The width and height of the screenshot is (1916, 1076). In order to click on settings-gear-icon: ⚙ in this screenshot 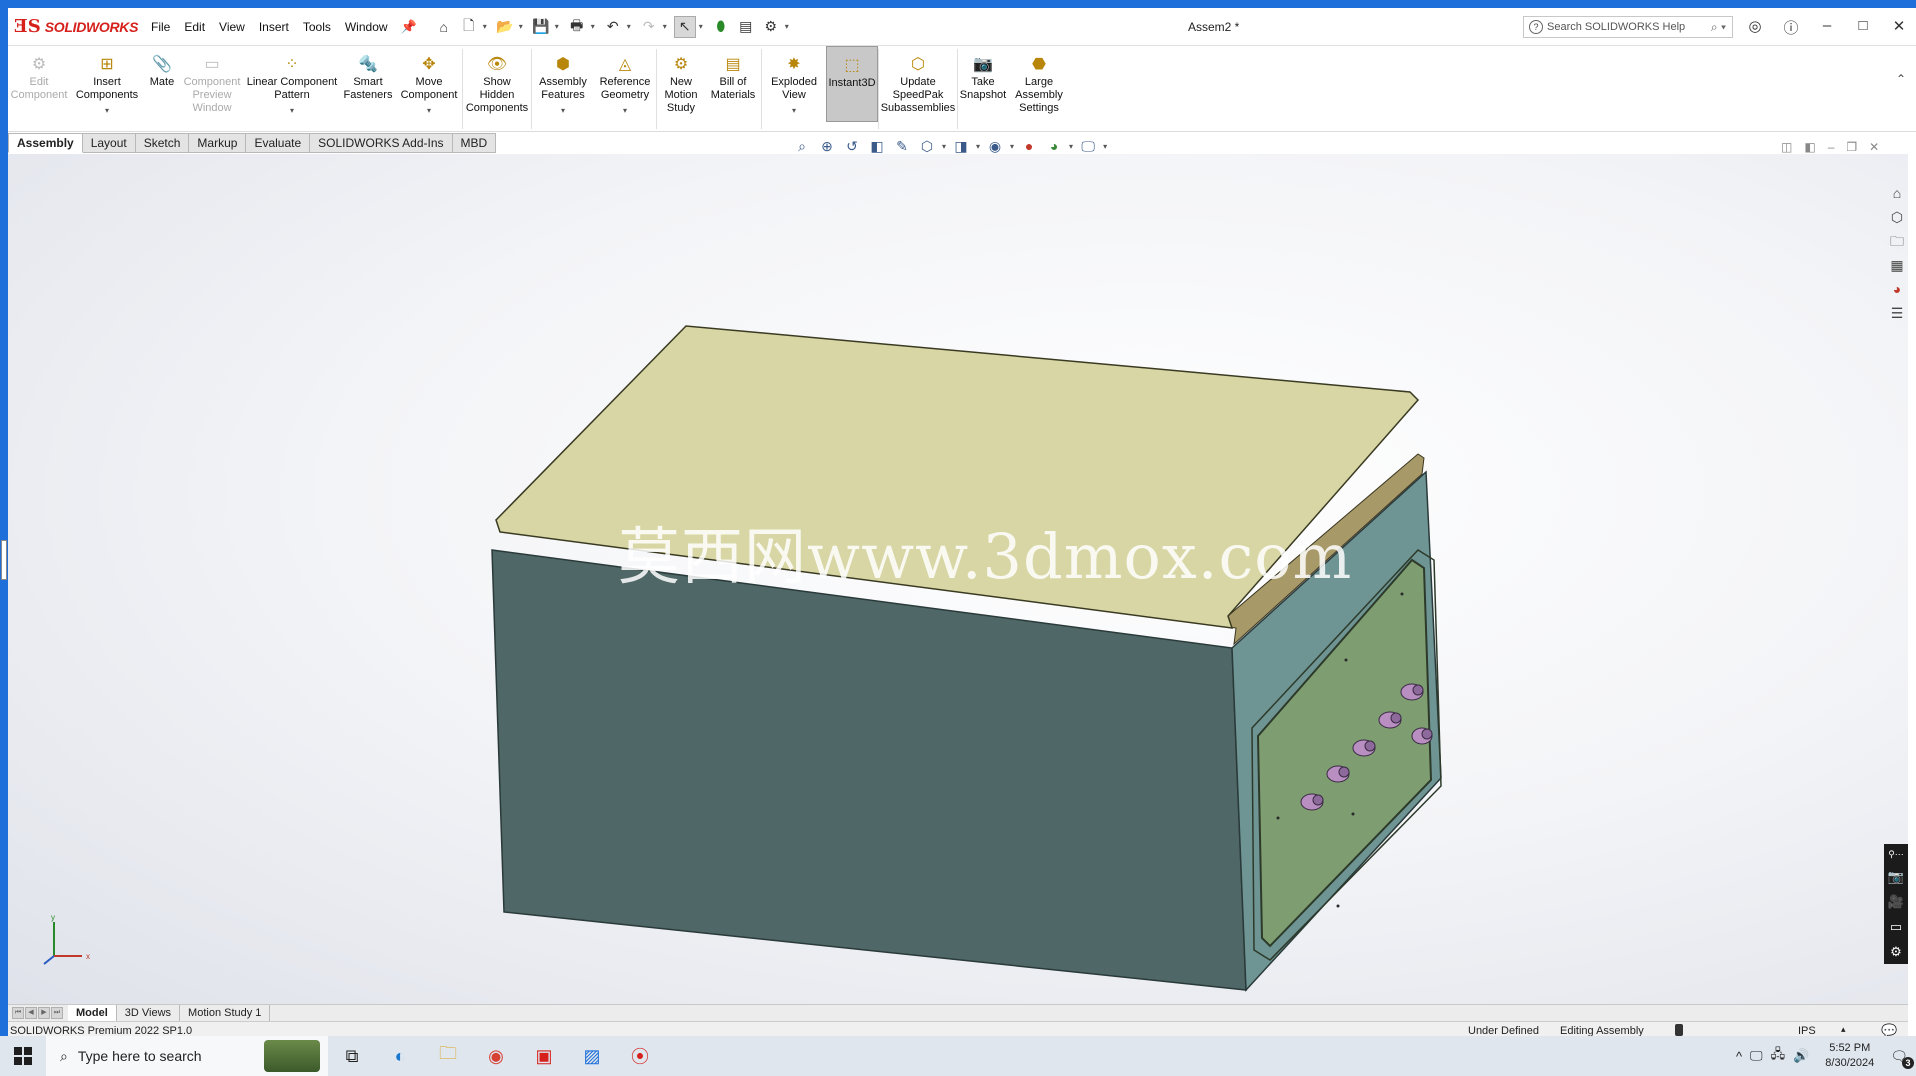, I will do `click(1896, 952)`.